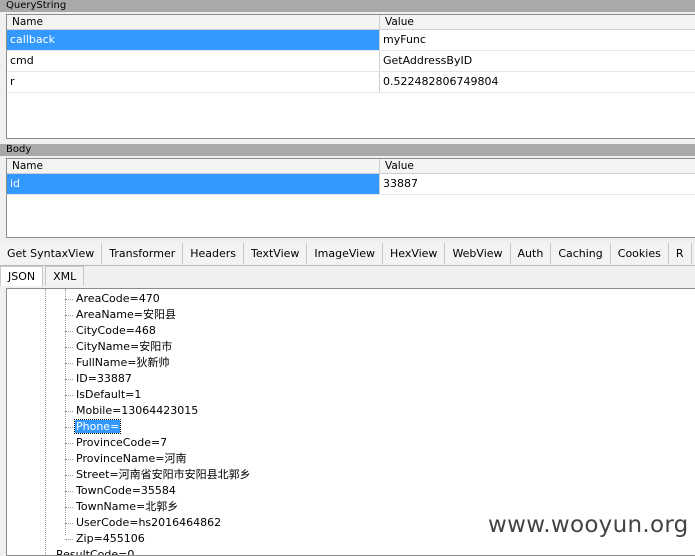 Image resolution: width=695 pixels, height=556 pixels. Describe the element at coordinates (531, 253) in the screenshot. I see `tab-auth: Auth` at that location.